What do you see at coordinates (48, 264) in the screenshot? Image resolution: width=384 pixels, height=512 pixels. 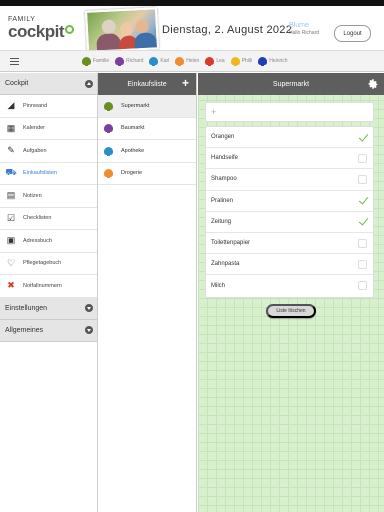 I see `sidebar-item-pflegetagebuch: ♡ Pflegetagebuch` at bounding box center [48, 264].